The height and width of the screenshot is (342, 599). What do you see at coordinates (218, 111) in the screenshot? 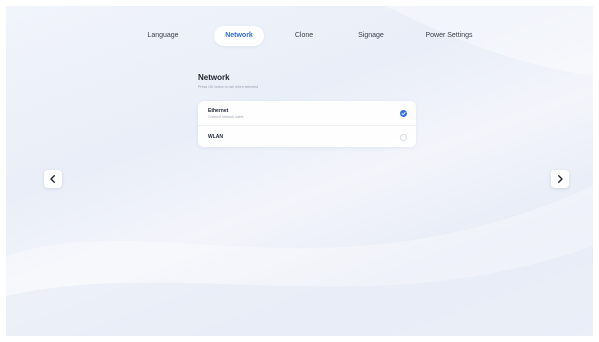
I see `option-label: Ethernet` at bounding box center [218, 111].